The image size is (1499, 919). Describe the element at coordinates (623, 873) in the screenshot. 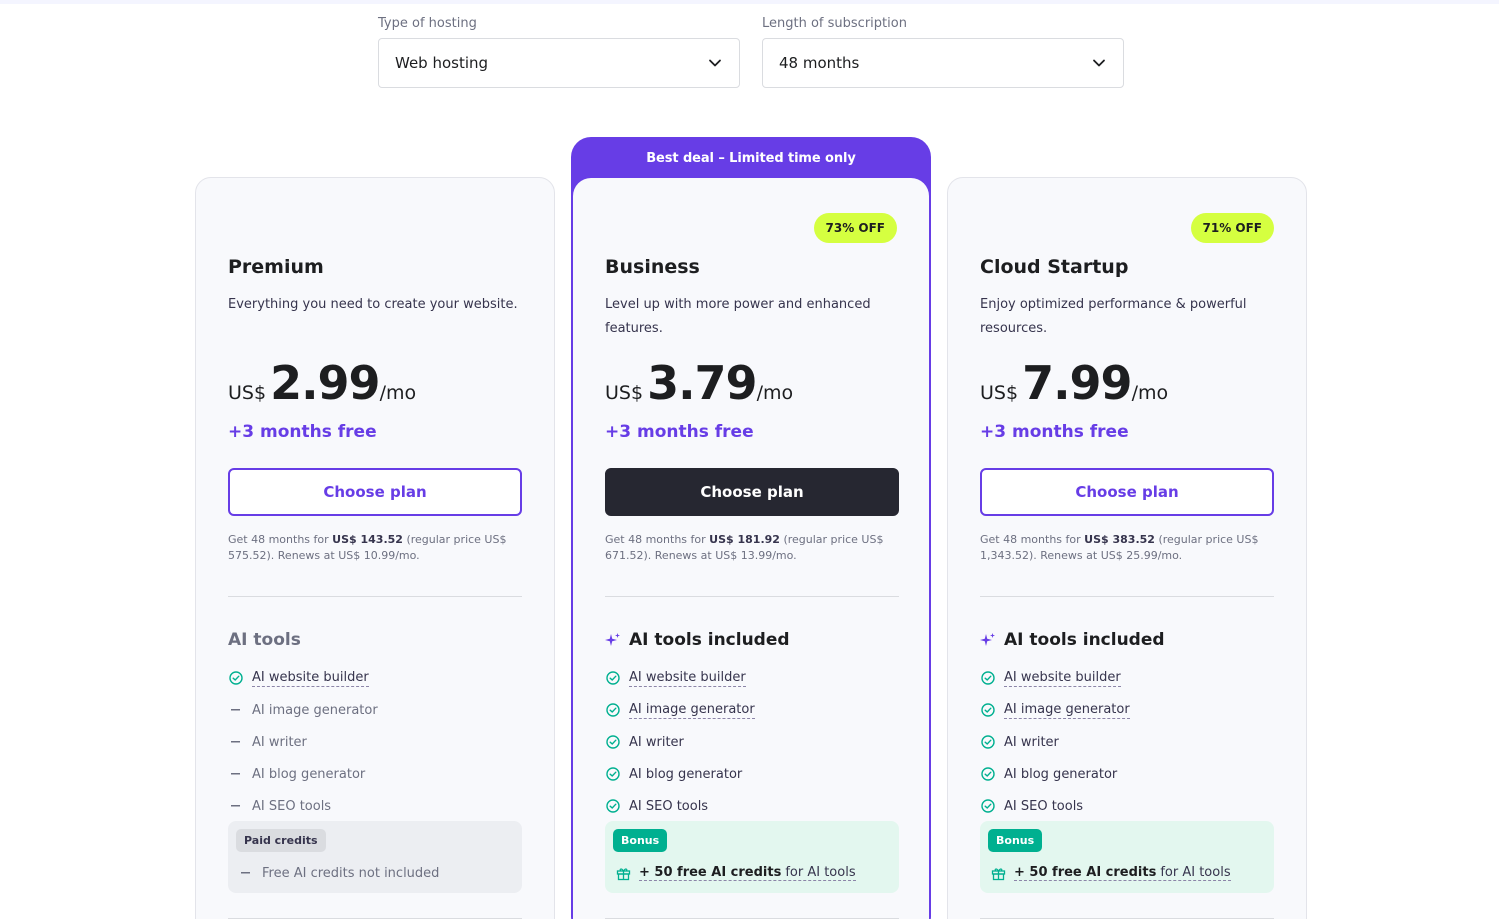

I see `gift-icon` at that location.